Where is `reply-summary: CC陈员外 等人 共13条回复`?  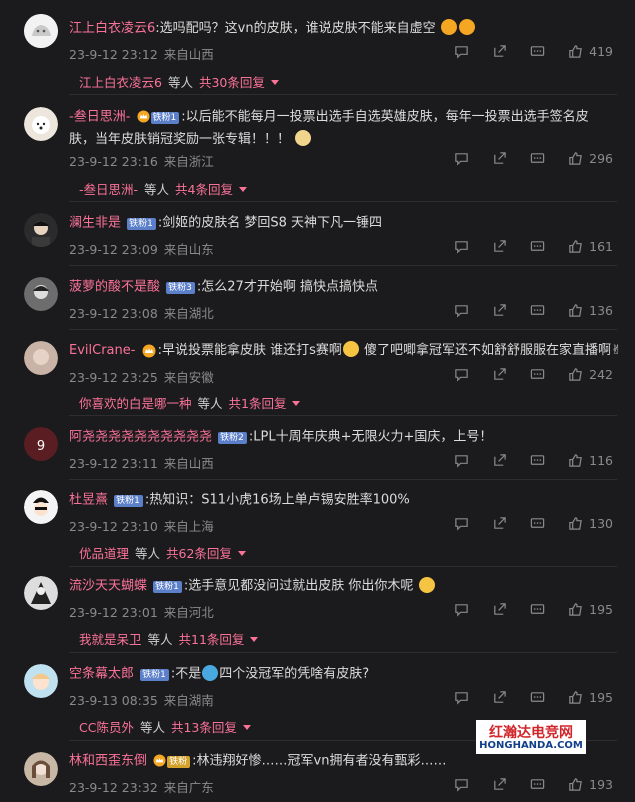
reply-summary: CC陈员外 等人 共13条回复 is located at coordinates (165, 726).